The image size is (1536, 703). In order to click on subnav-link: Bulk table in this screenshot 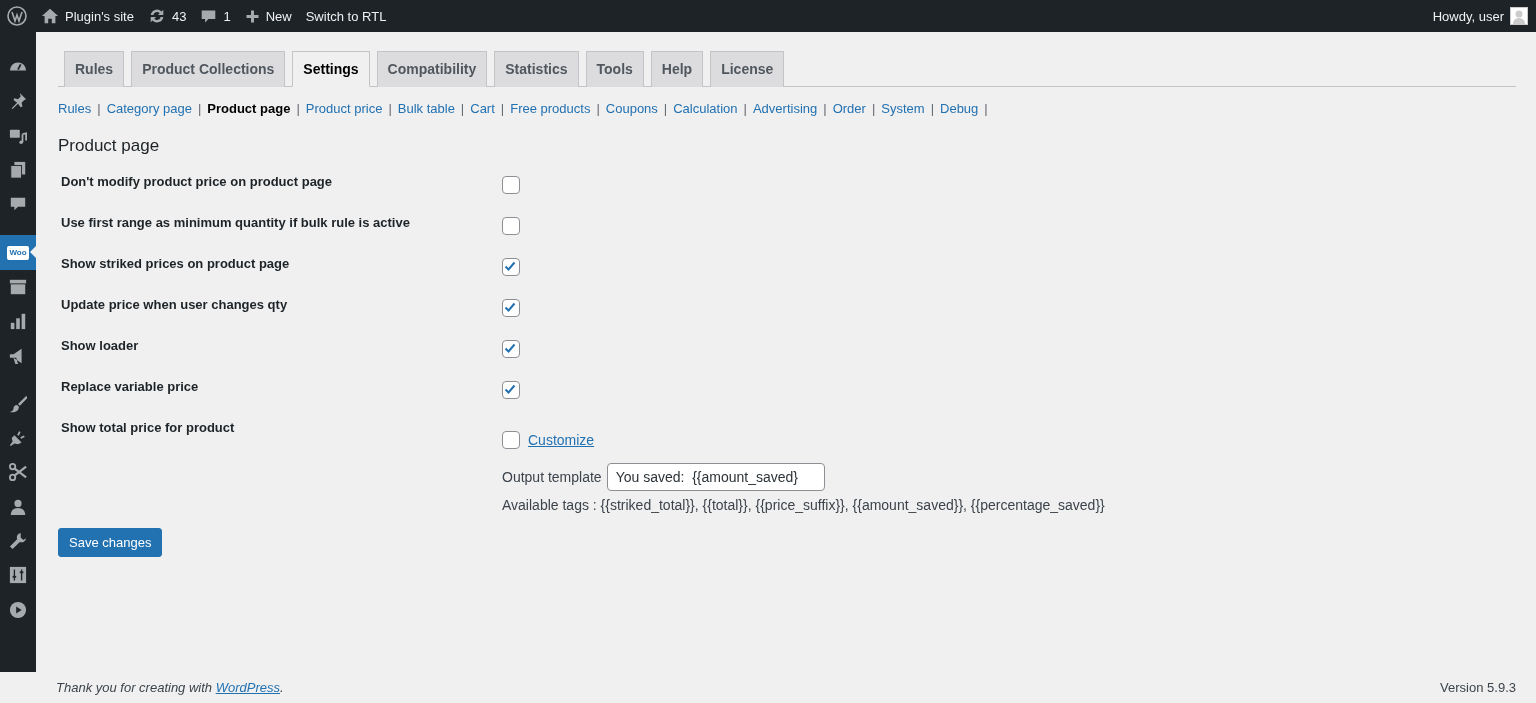, I will do `click(426, 108)`.